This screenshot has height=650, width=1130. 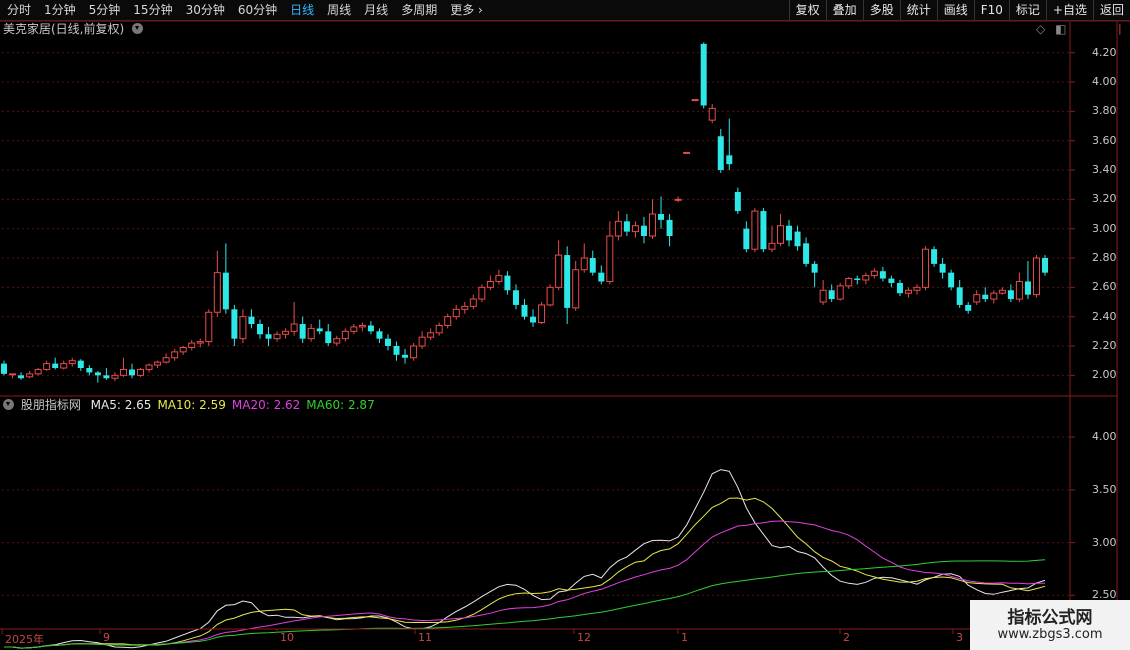 What do you see at coordinates (1104, 52) in the screenshot?
I see `price-tick-label: 4.20` at bounding box center [1104, 52].